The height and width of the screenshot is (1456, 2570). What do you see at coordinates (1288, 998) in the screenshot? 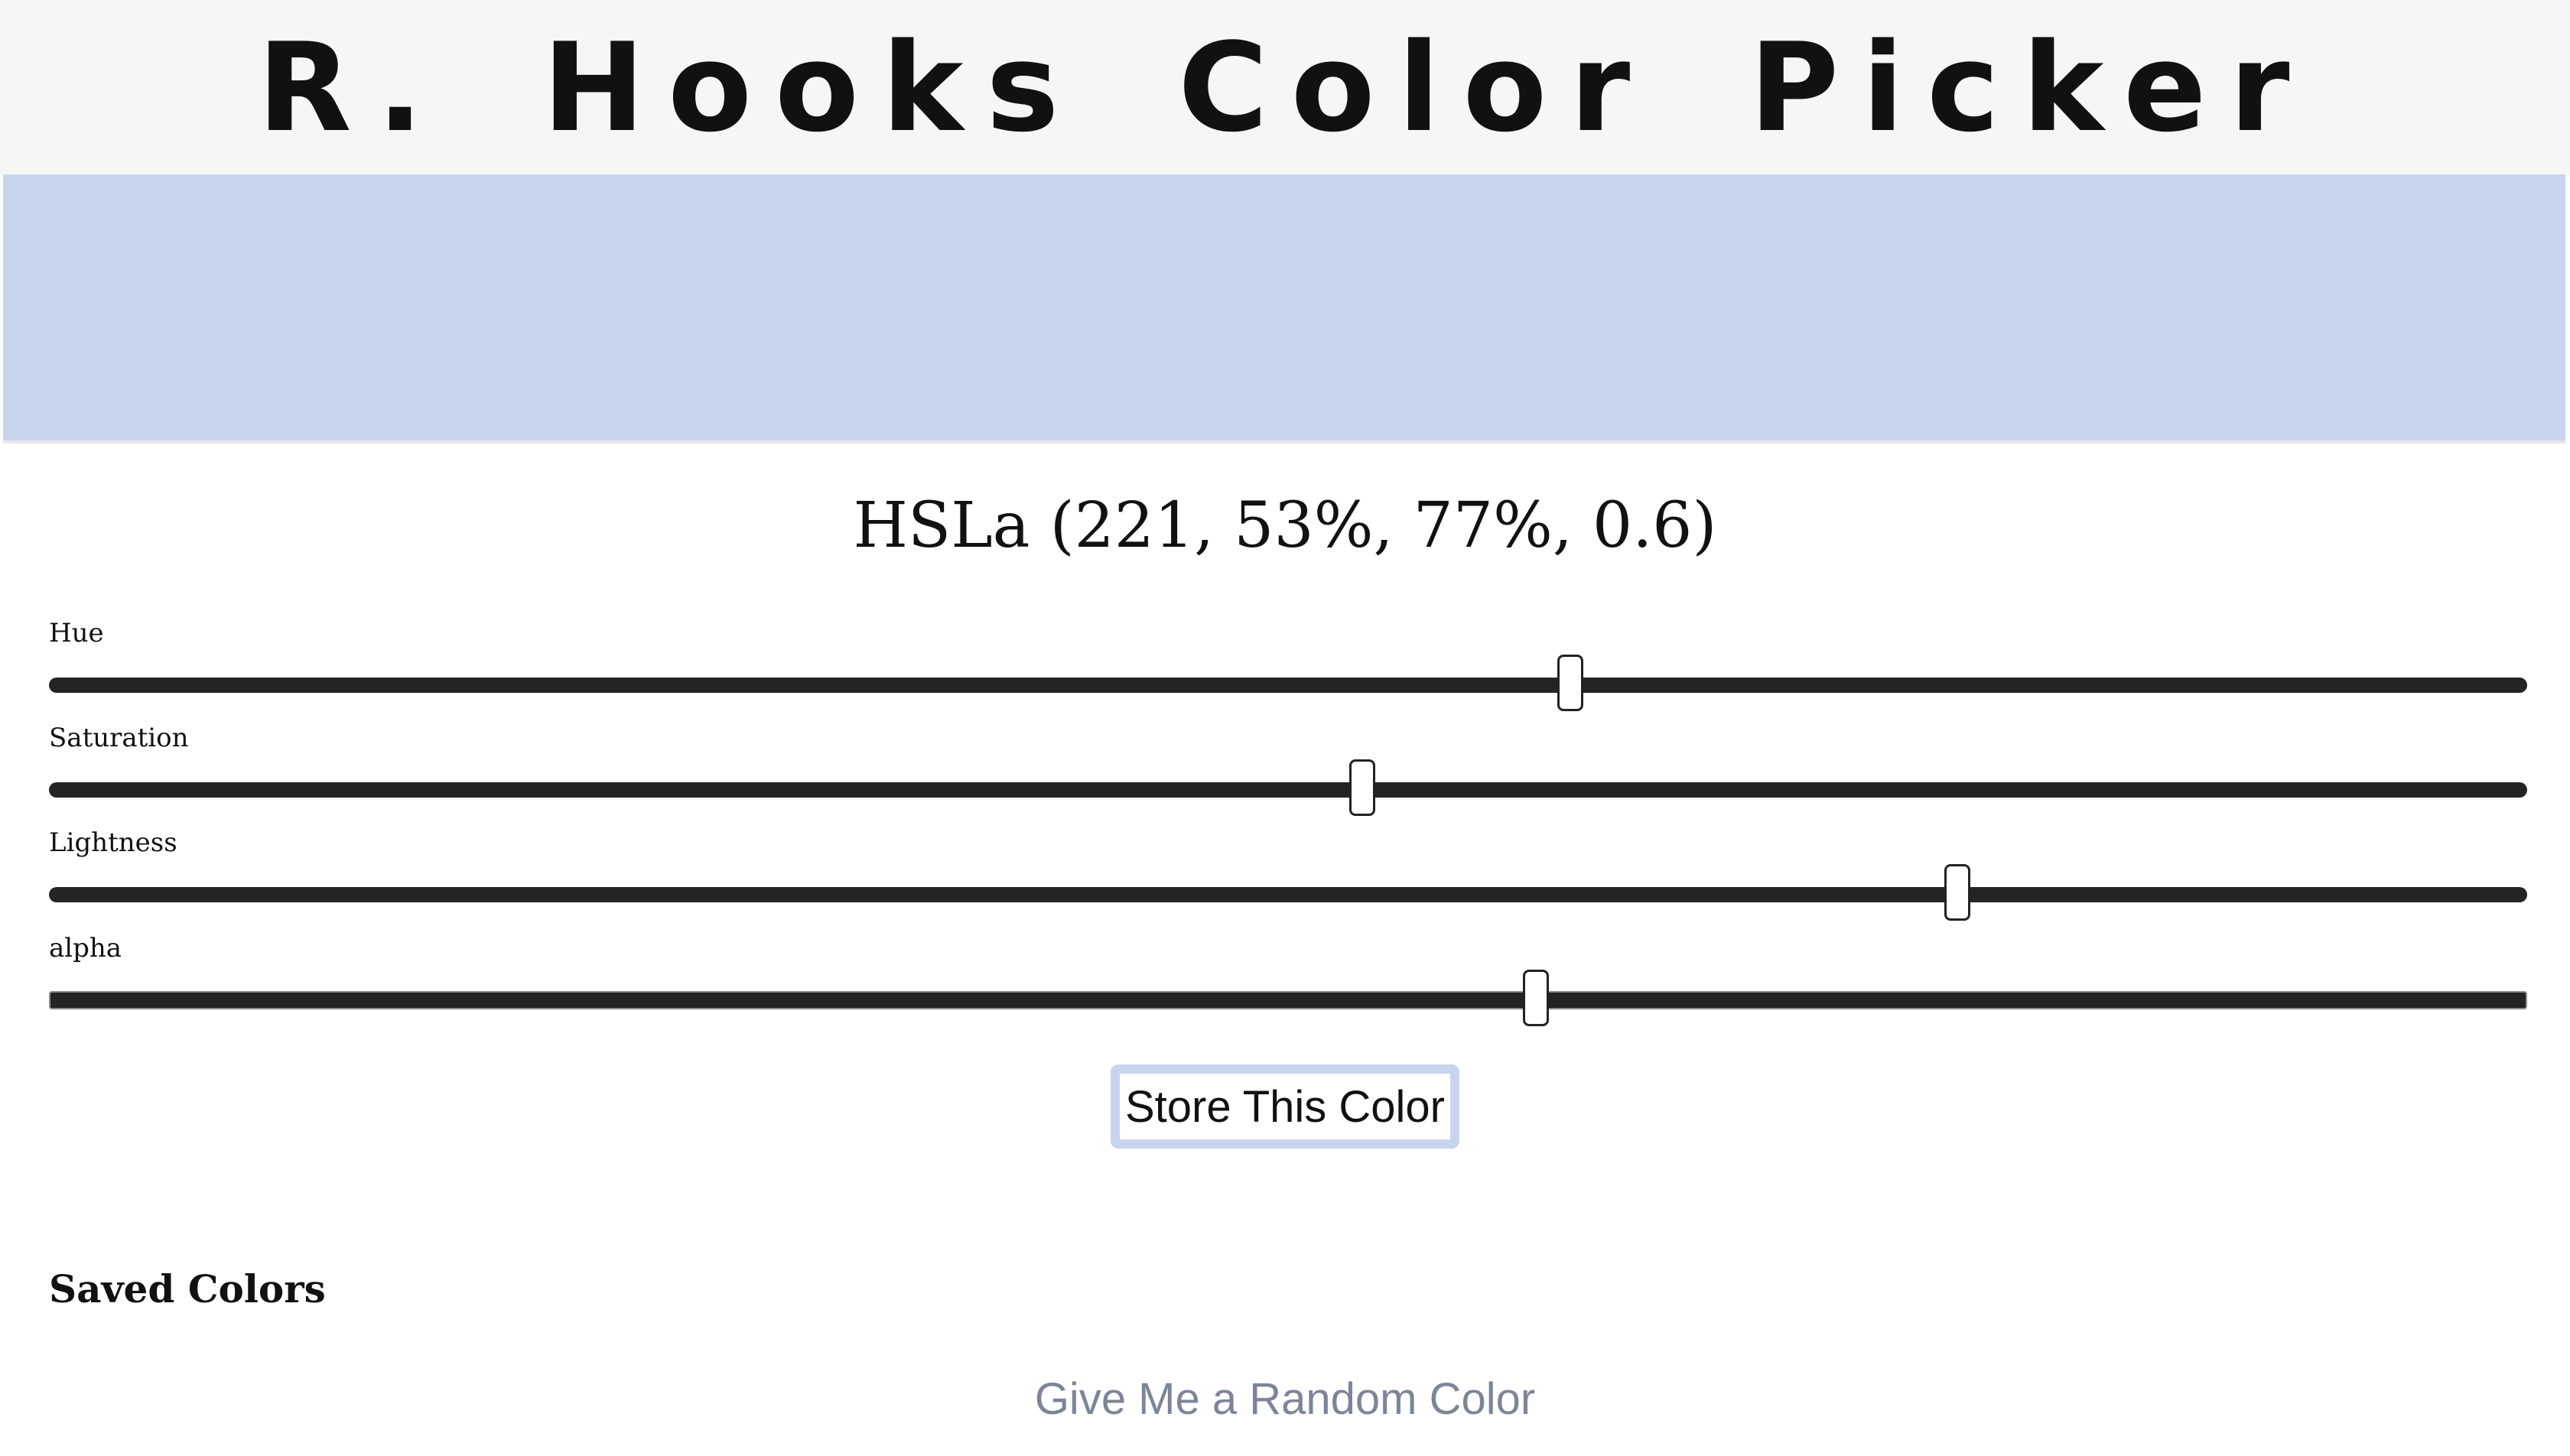
I see `alpha-slider` at bounding box center [1288, 998].